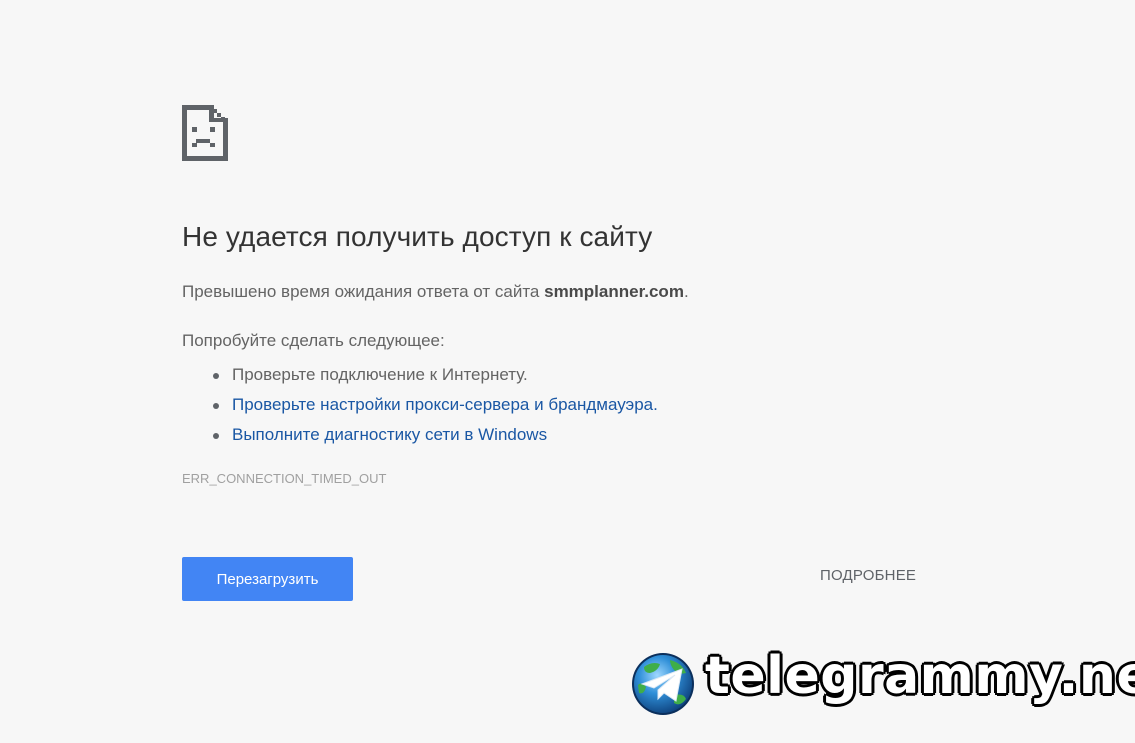  What do you see at coordinates (663, 684) in the screenshot?
I see `telegram-globe-icon` at bounding box center [663, 684].